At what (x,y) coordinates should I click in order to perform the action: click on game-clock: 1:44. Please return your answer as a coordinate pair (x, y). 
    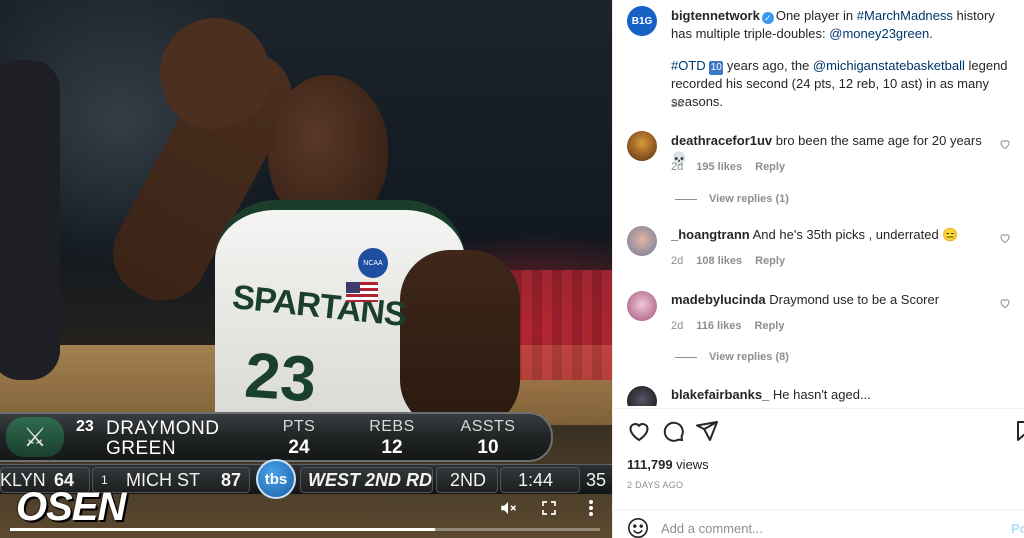
    Looking at the image, I should click on (536, 479).